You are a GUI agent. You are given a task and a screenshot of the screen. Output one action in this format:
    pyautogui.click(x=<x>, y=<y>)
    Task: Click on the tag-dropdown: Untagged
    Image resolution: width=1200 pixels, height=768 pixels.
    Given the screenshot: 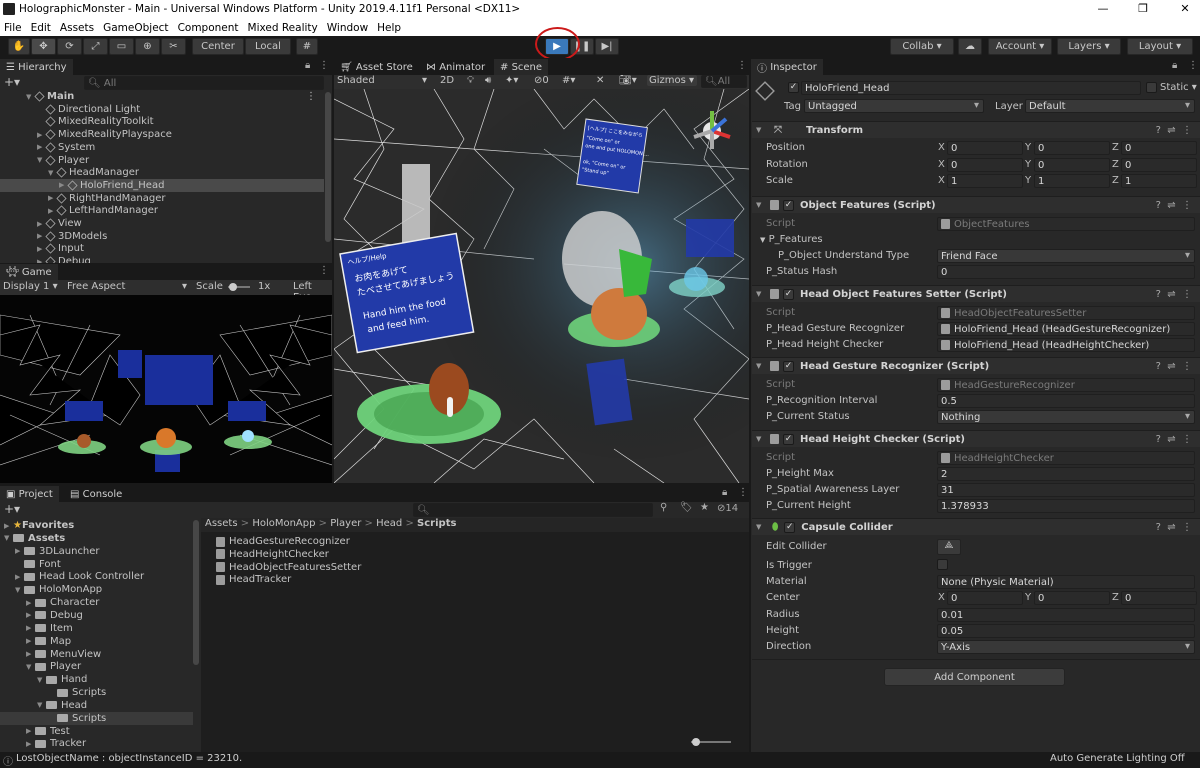 What is the action you would take?
    pyautogui.click(x=894, y=106)
    